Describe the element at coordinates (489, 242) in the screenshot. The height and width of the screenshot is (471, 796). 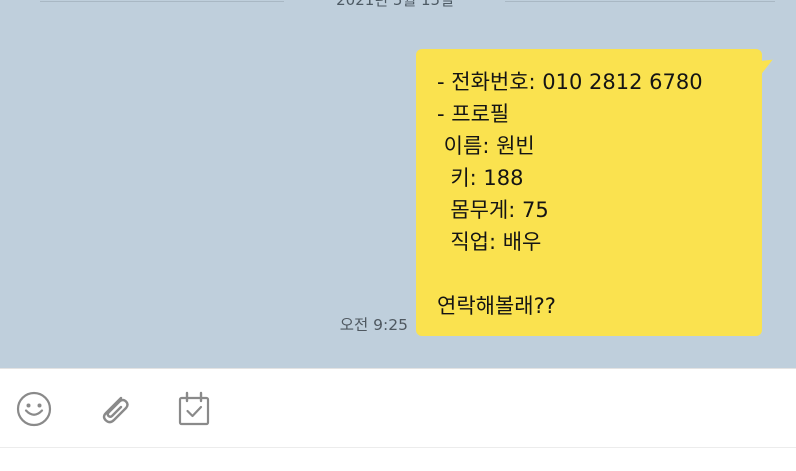
I see `message-line-job: 직업: 배우` at that location.